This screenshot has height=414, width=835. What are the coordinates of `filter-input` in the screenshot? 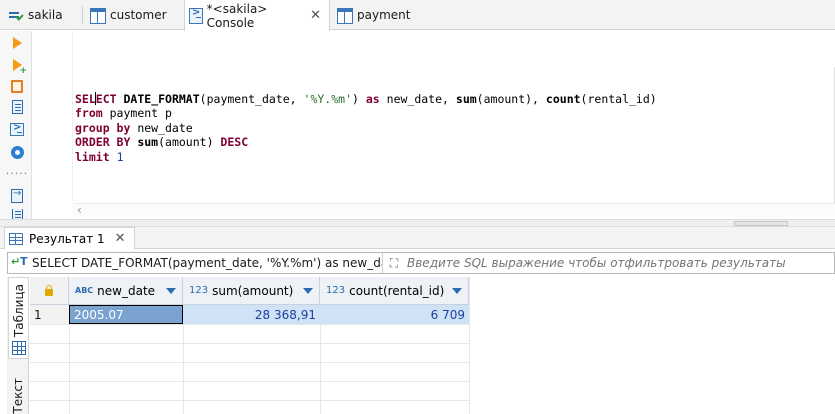 It's located at (618, 263).